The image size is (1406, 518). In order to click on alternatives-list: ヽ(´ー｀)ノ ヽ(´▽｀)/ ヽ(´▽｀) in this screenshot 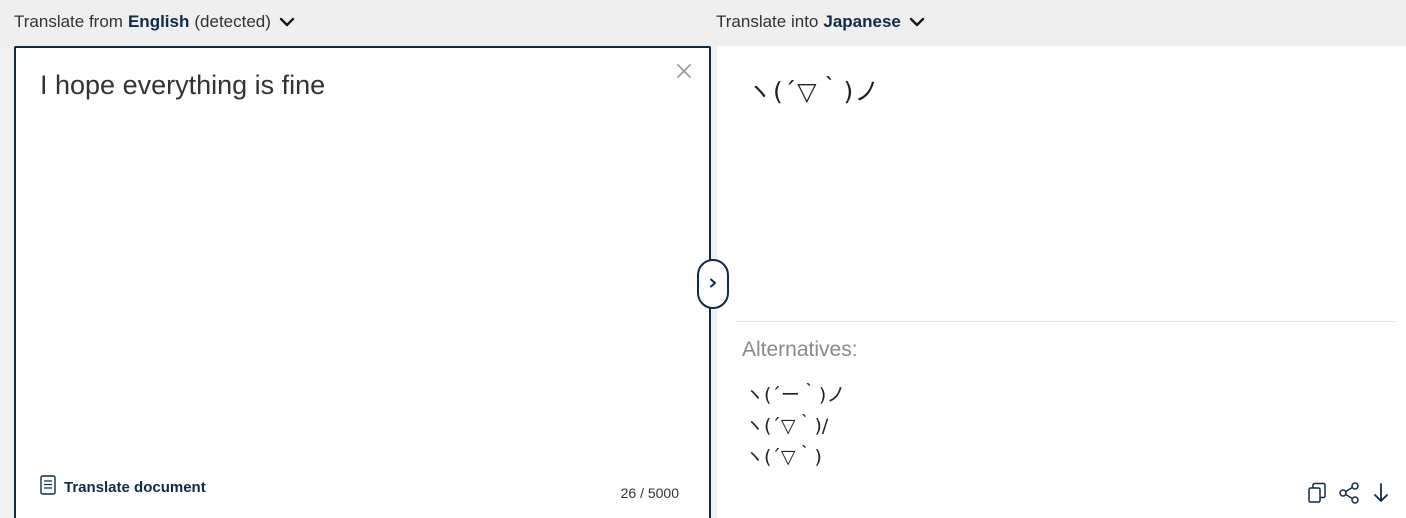, I will do `click(795, 426)`.